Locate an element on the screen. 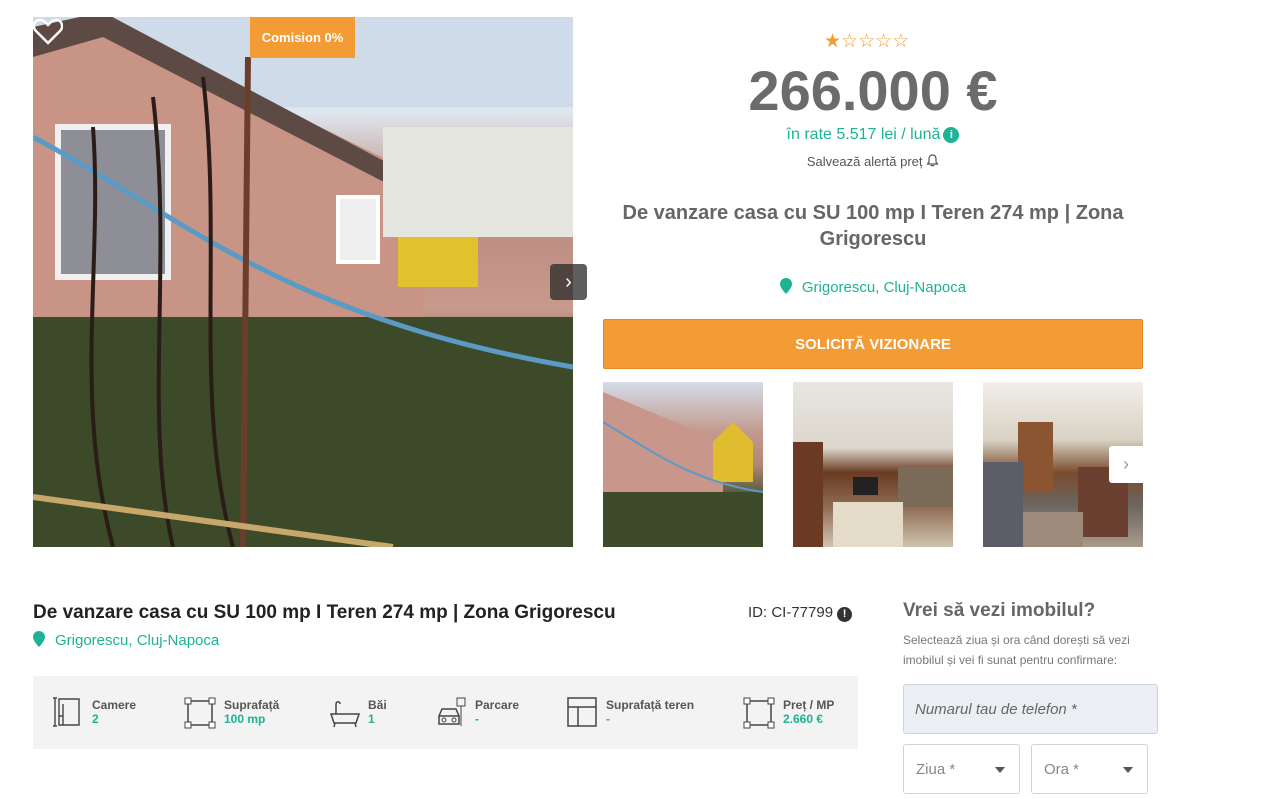  favorite-heart-icon is located at coordinates (48, 31).